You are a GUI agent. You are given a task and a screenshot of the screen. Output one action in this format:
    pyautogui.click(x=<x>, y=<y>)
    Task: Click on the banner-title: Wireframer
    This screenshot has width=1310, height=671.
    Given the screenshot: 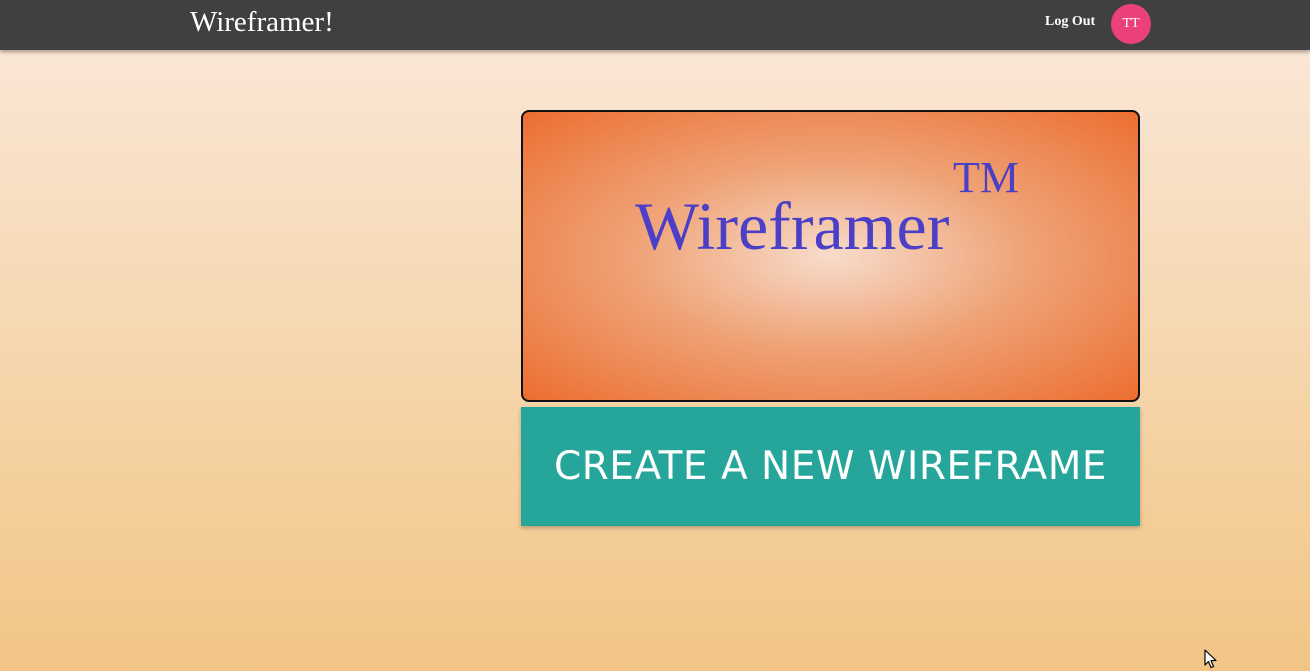 What is the action you would take?
    pyautogui.click(x=792, y=226)
    